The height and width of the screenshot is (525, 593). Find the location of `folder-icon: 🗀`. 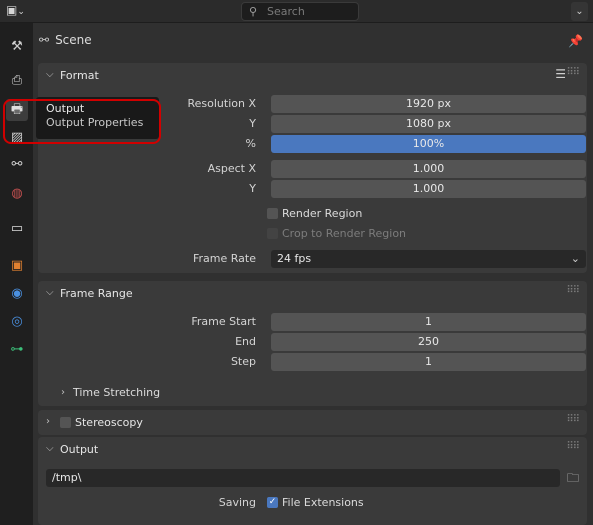

folder-icon: 🗀 is located at coordinates (573, 478).